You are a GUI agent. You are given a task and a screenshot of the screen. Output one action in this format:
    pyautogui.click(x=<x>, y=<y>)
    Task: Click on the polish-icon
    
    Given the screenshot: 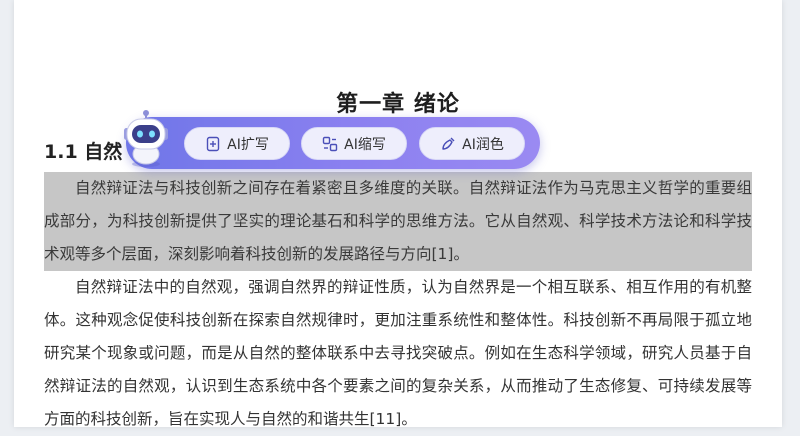 What is the action you would take?
    pyautogui.click(x=448, y=144)
    